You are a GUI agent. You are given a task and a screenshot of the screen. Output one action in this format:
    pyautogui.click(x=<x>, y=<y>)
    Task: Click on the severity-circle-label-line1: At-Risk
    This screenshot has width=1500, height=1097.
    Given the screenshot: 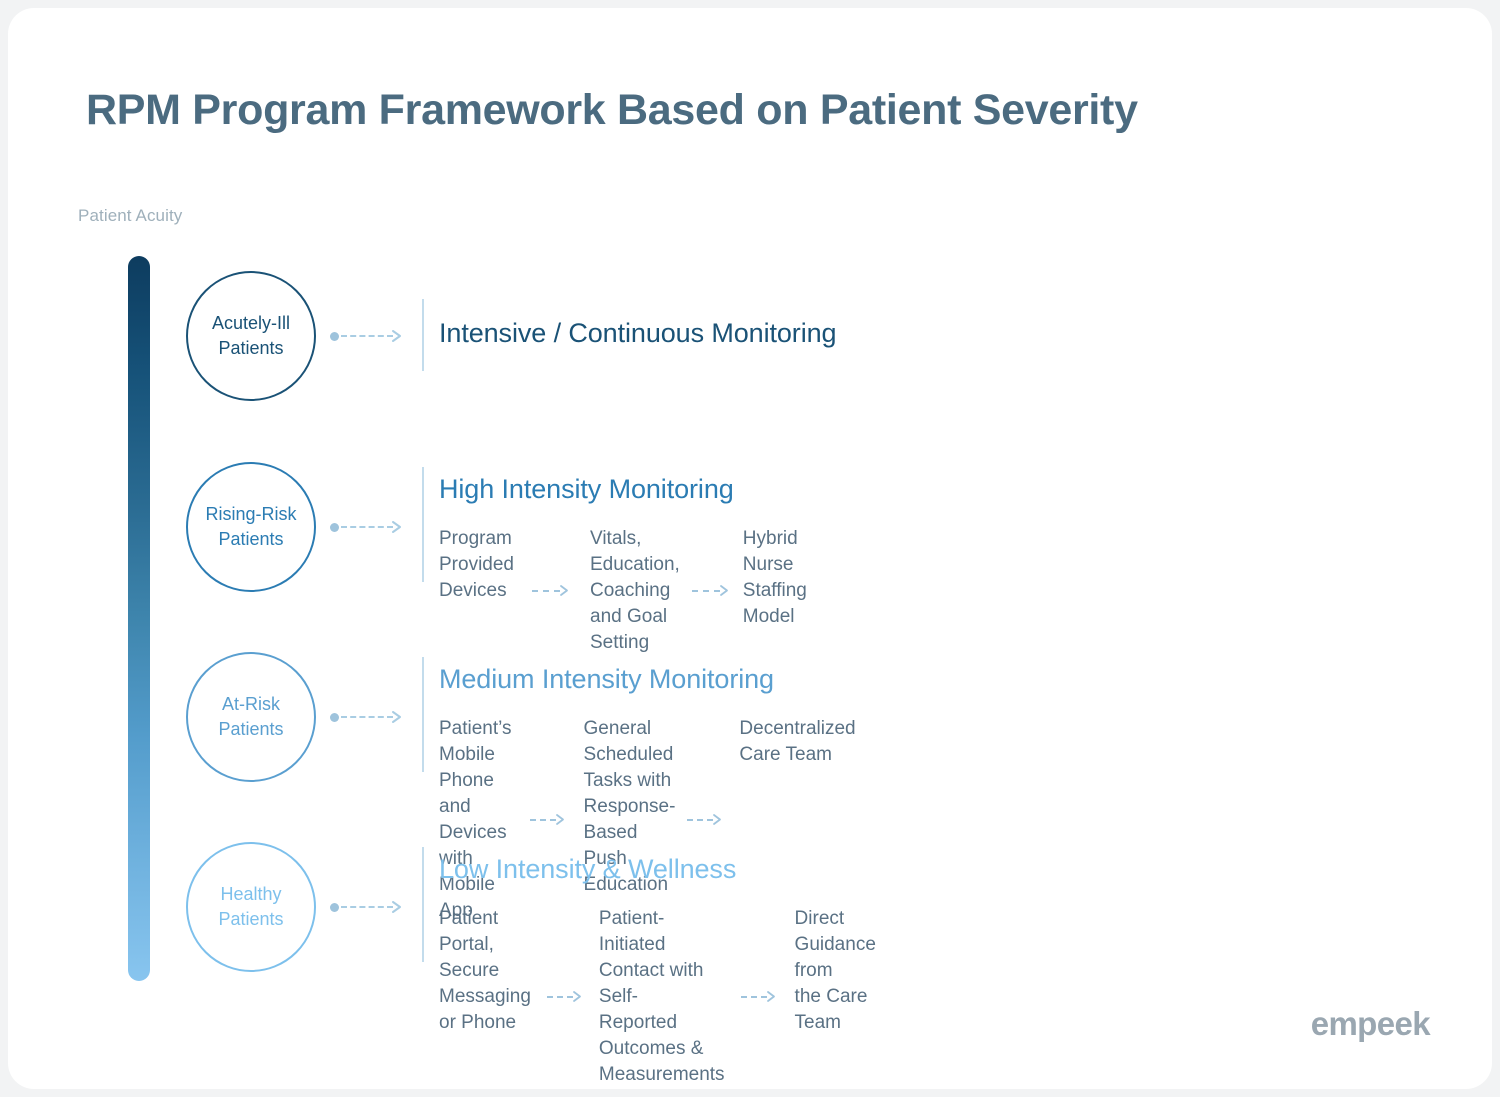 What is the action you would take?
    pyautogui.click(x=251, y=704)
    